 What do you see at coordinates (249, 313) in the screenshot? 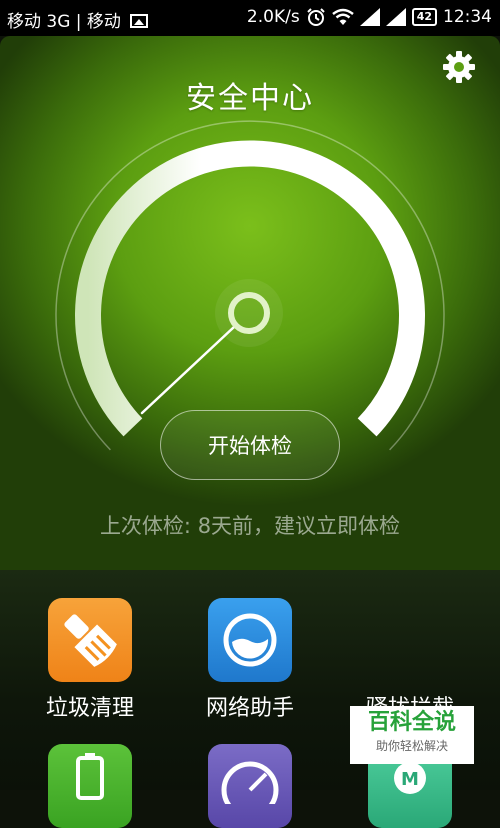
I see `gauge-hub-halo` at bounding box center [249, 313].